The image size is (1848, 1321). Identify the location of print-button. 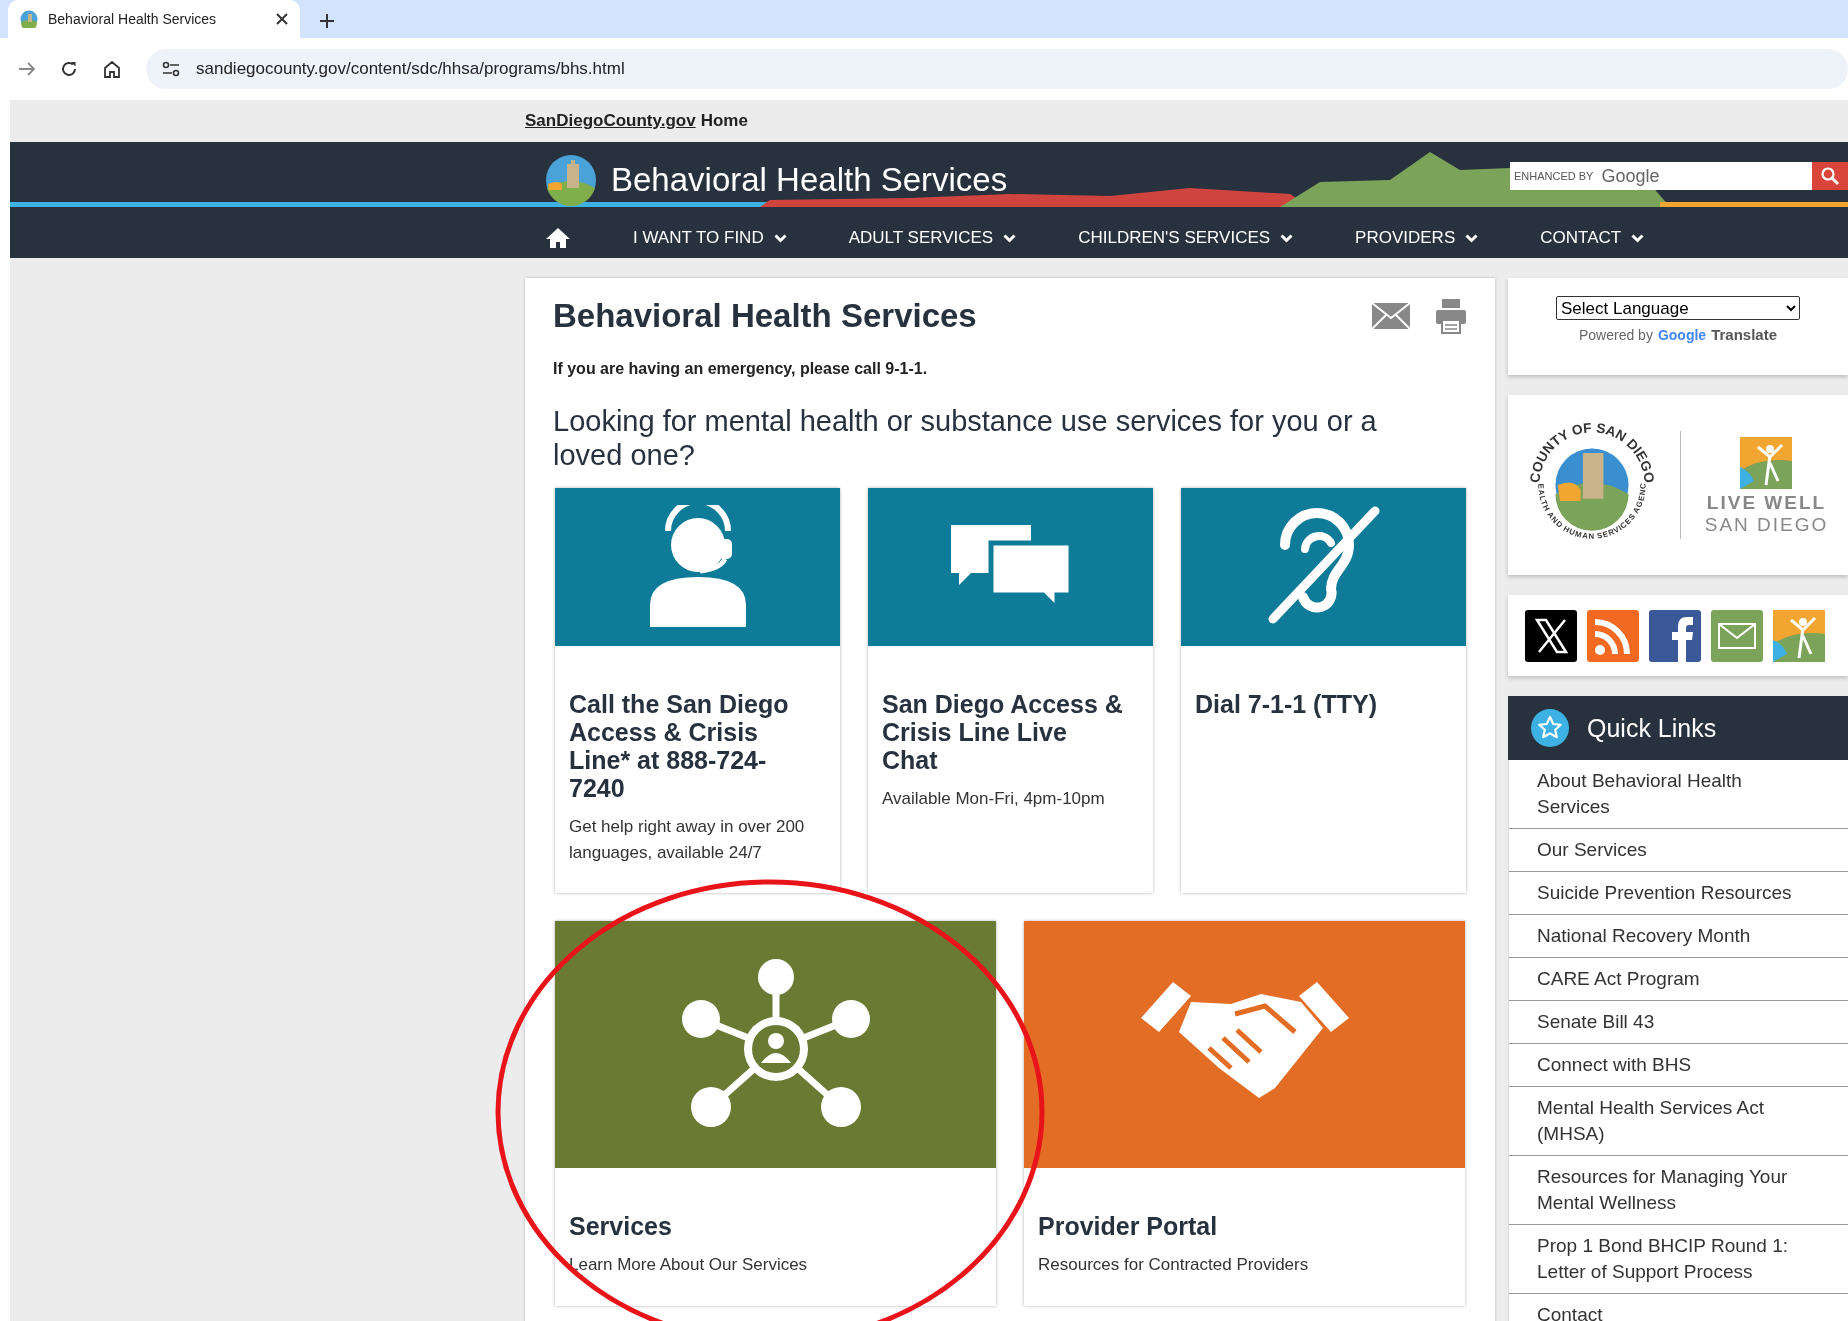
(1451, 316).